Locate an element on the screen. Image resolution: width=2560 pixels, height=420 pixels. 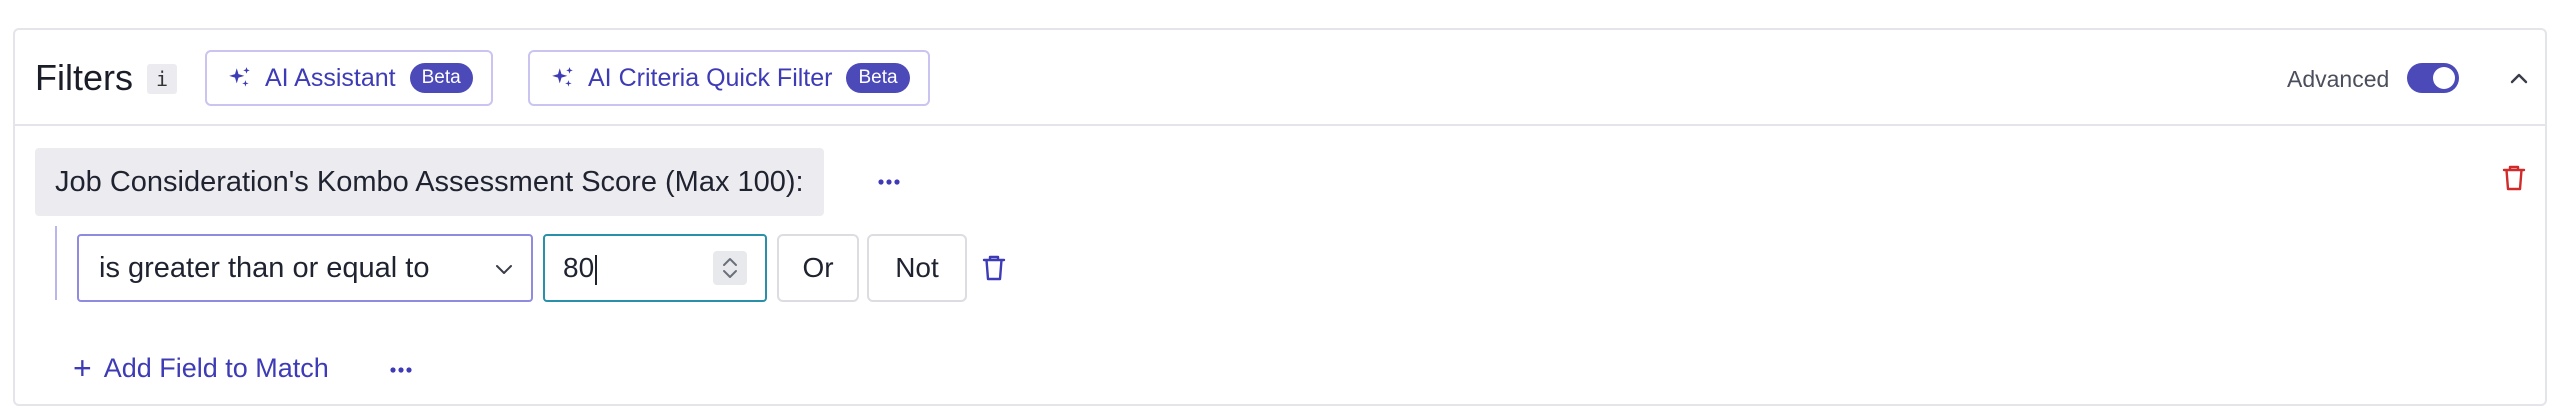
condition-indent-line is located at coordinates (56, 263).